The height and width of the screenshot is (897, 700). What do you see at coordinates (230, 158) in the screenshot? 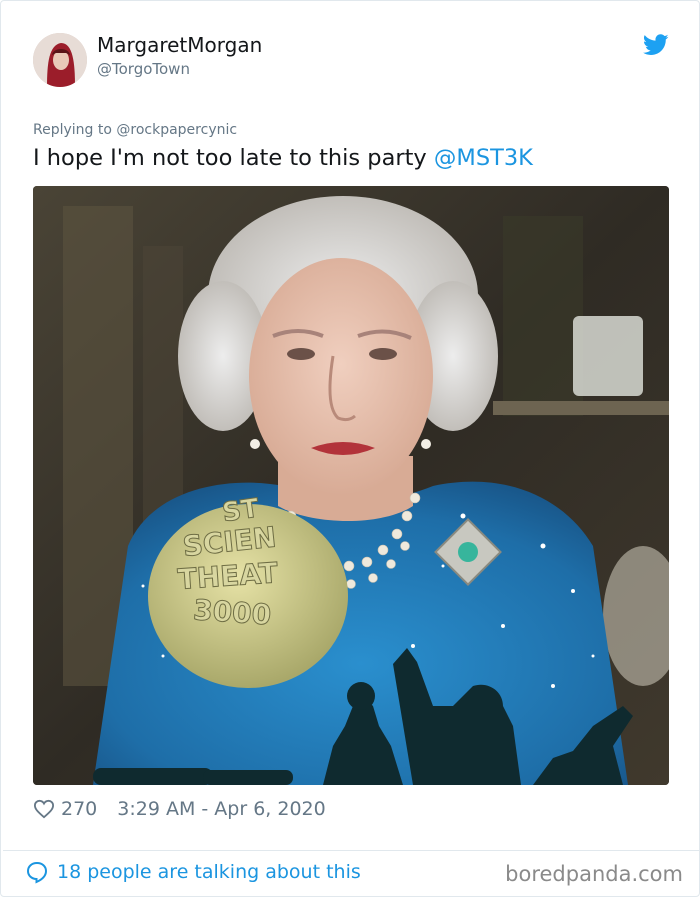
I see `tweet-body: I hope I'm not too late to this party` at bounding box center [230, 158].